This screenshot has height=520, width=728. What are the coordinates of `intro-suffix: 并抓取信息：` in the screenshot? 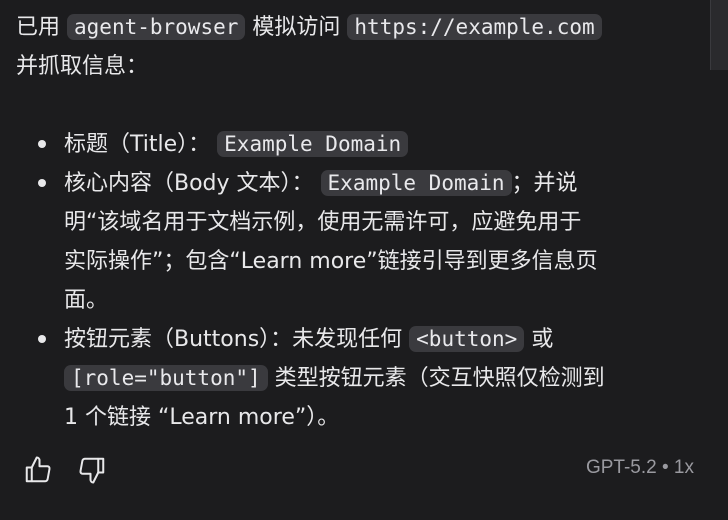 It's located at (82, 66).